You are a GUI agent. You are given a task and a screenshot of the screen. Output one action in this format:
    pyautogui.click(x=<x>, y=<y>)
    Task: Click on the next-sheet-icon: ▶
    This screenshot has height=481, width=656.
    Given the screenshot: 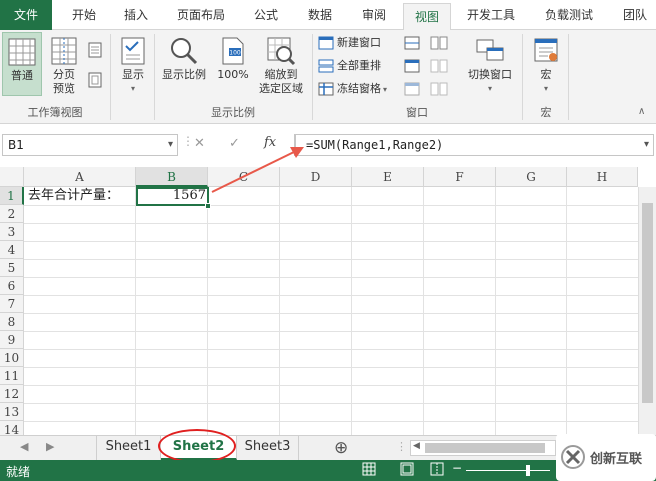 What is the action you would take?
    pyautogui.click(x=50, y=446)
    